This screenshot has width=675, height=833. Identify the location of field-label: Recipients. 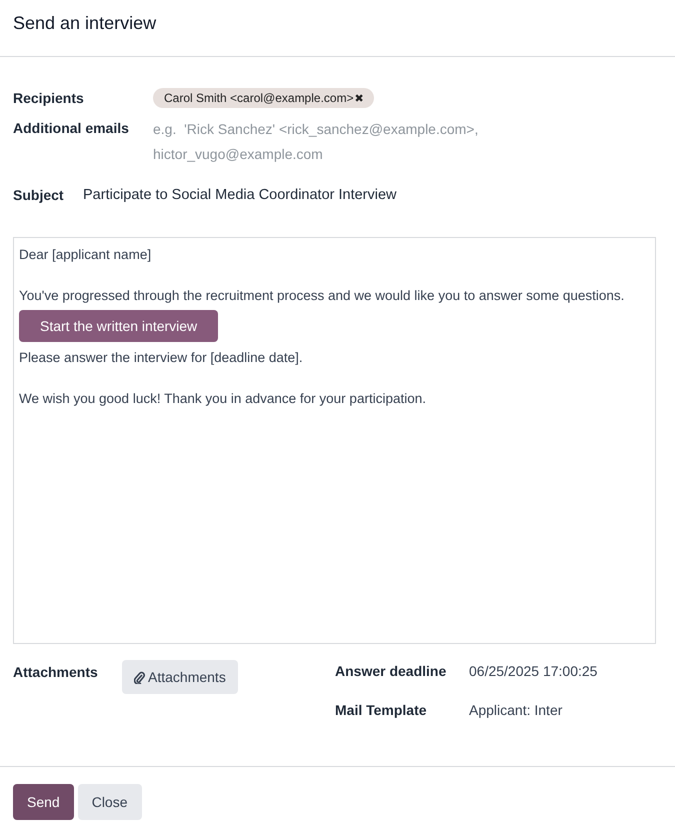
(49, 98).